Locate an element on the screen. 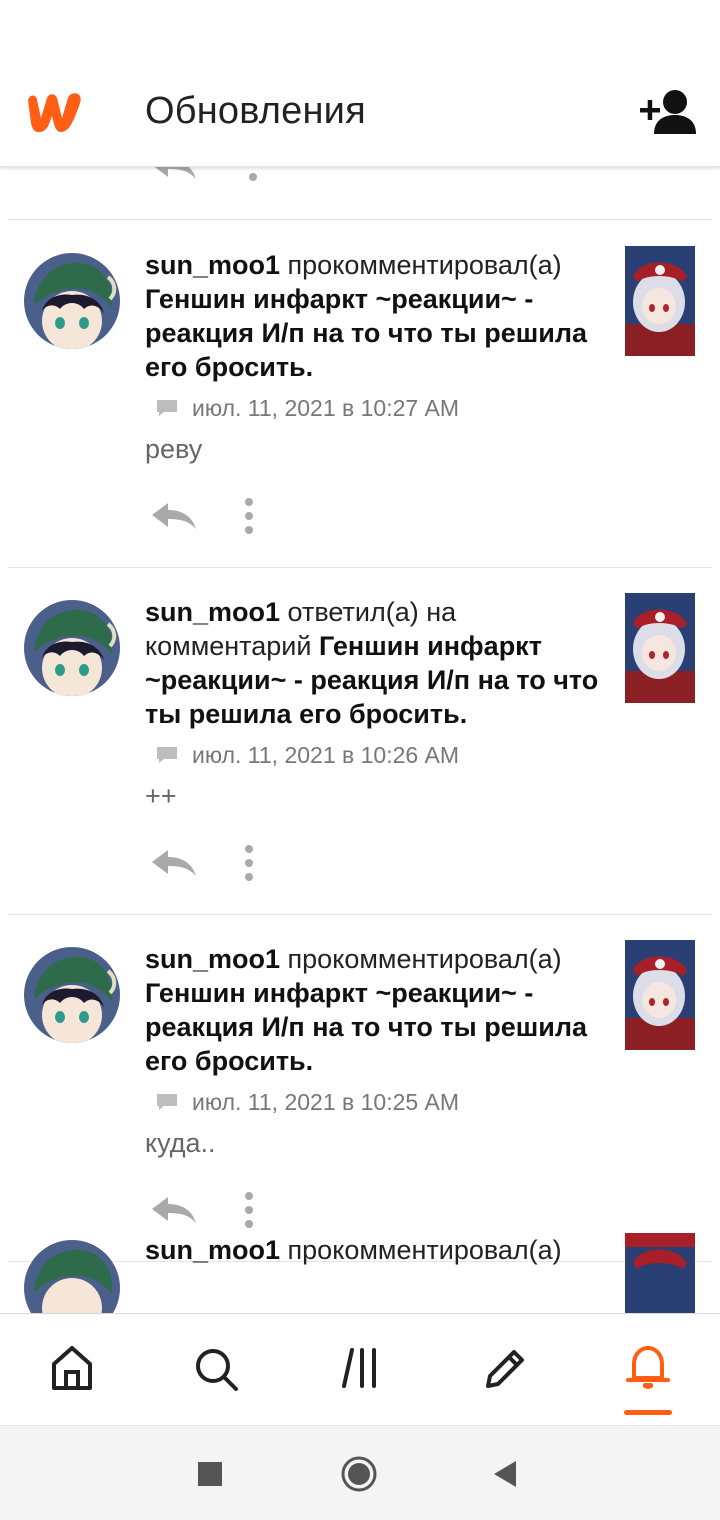  comment-text: ++ is located at coordinates (161, 796).